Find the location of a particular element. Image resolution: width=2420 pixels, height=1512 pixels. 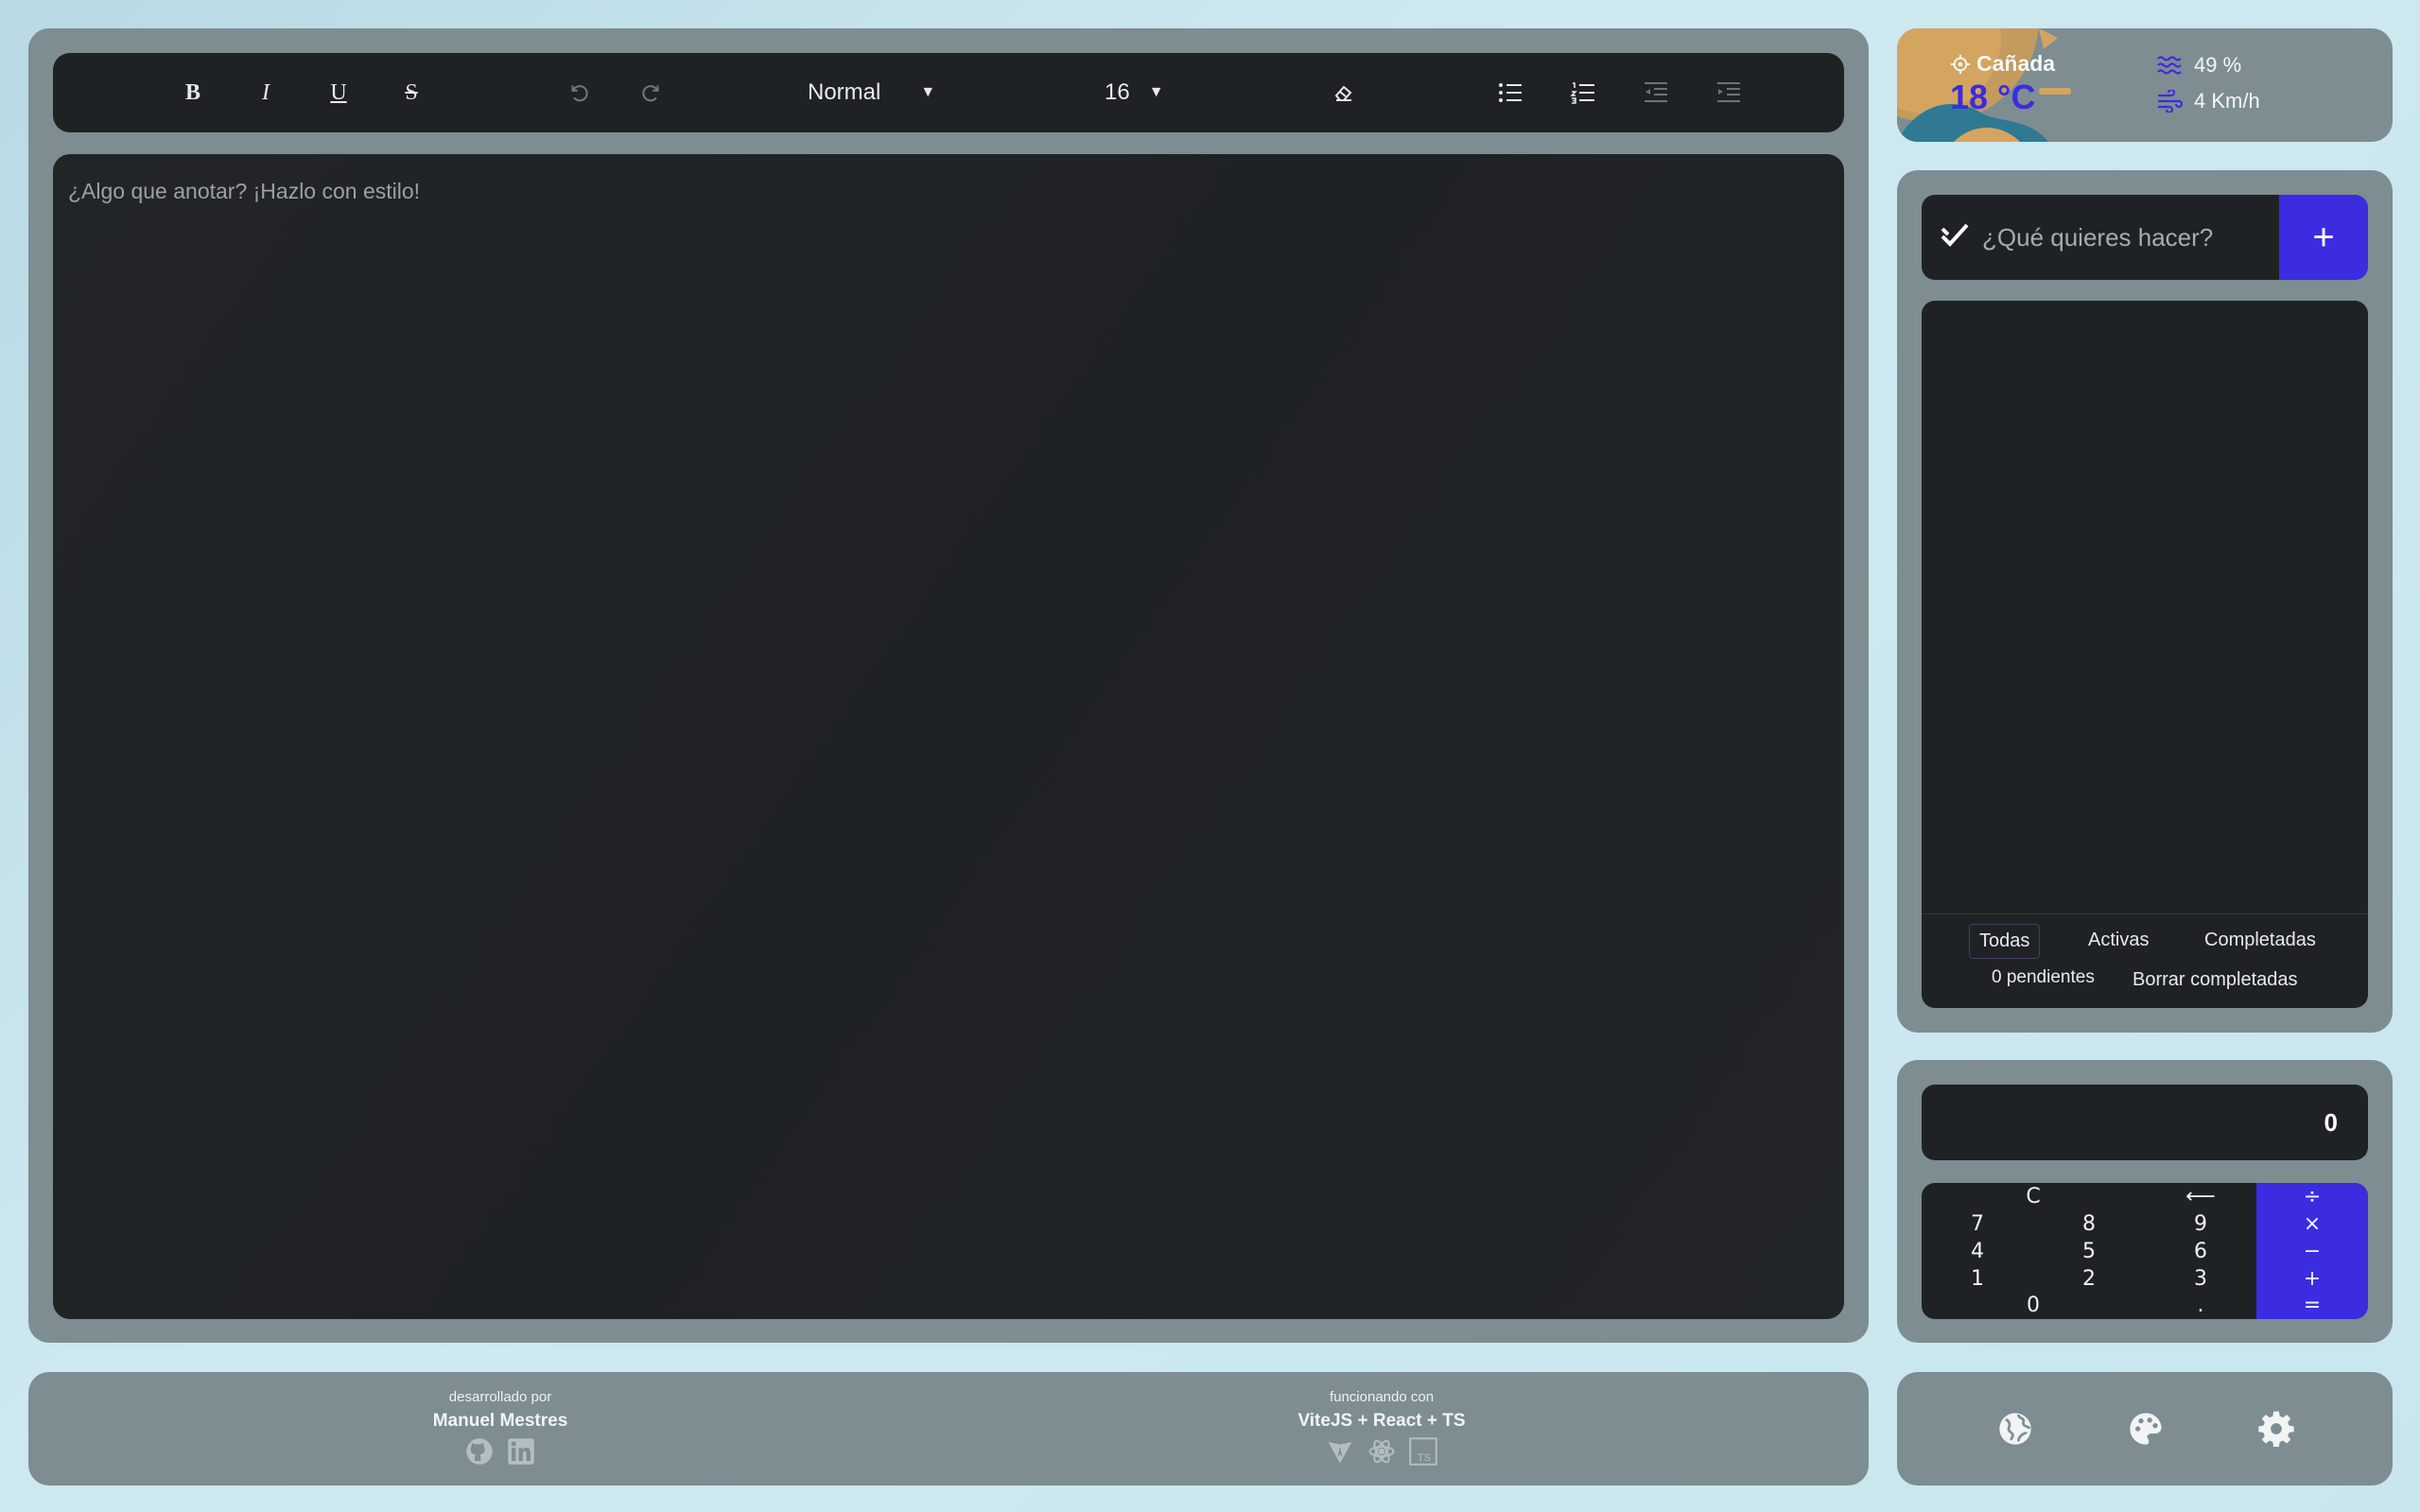

author-name: Manuel Mestres is located at coordinates (500, 1421).